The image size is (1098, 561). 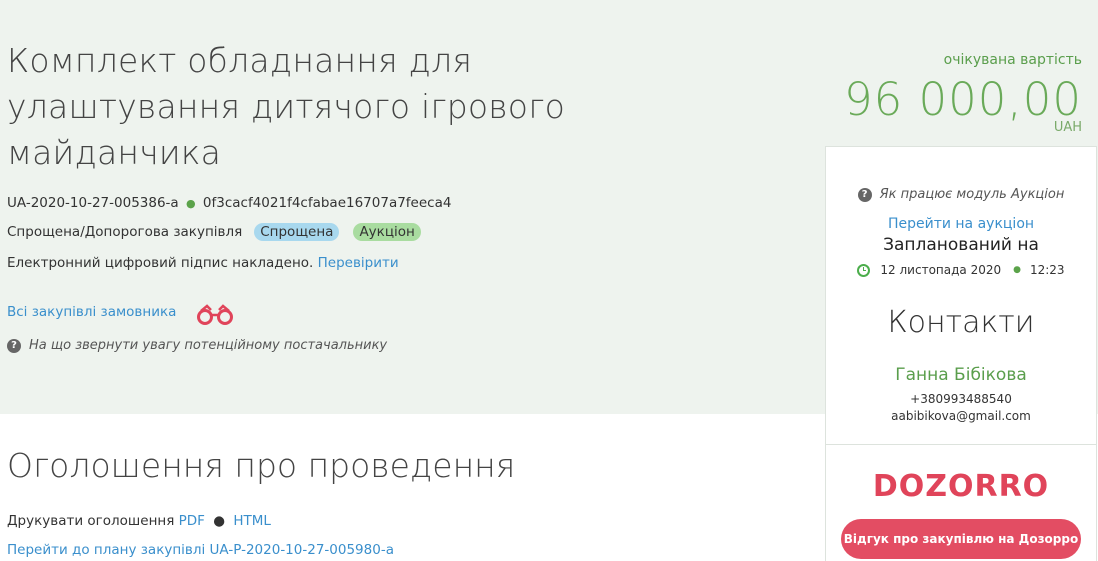 I want to click on scheduled-datetime: 12 листопада 2020 ● 12:23, so click(x=961, y=270).